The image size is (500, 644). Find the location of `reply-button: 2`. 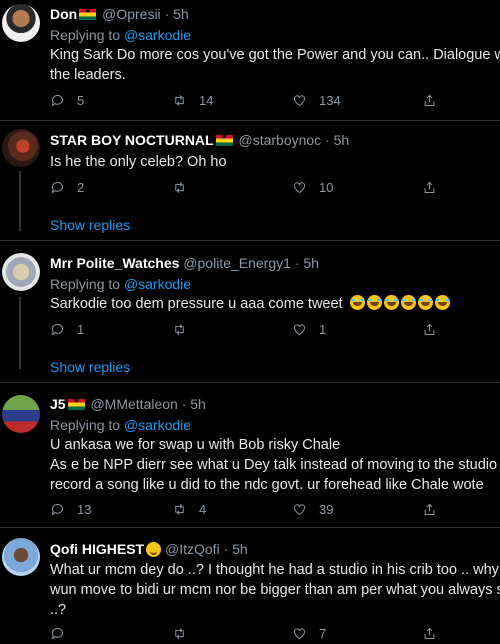

reply-button: 2 is located at coordinates (67, 187).